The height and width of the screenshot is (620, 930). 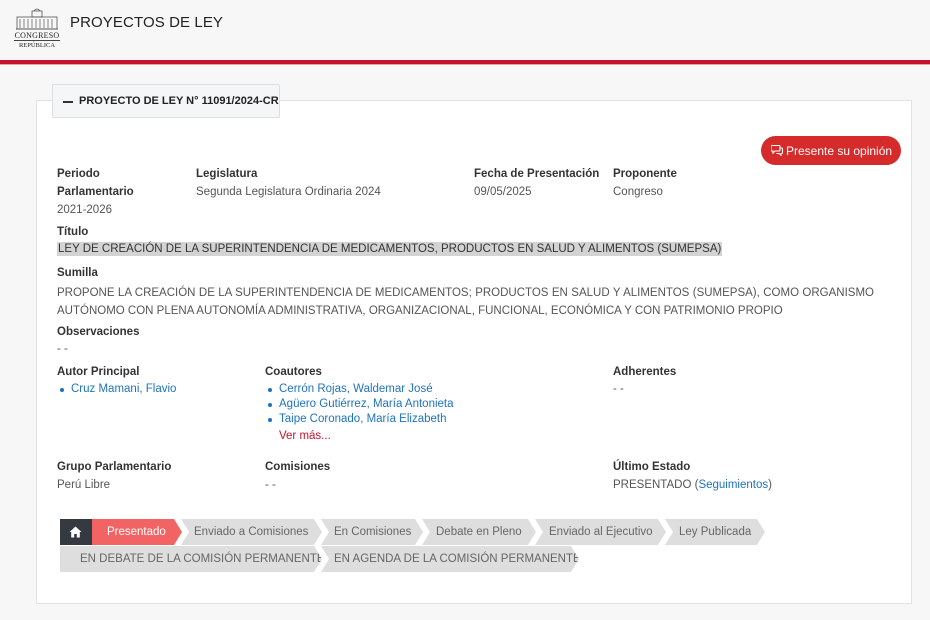 I want to click on periodo-label-2: Parlamentario, so click(x=95, y=192).